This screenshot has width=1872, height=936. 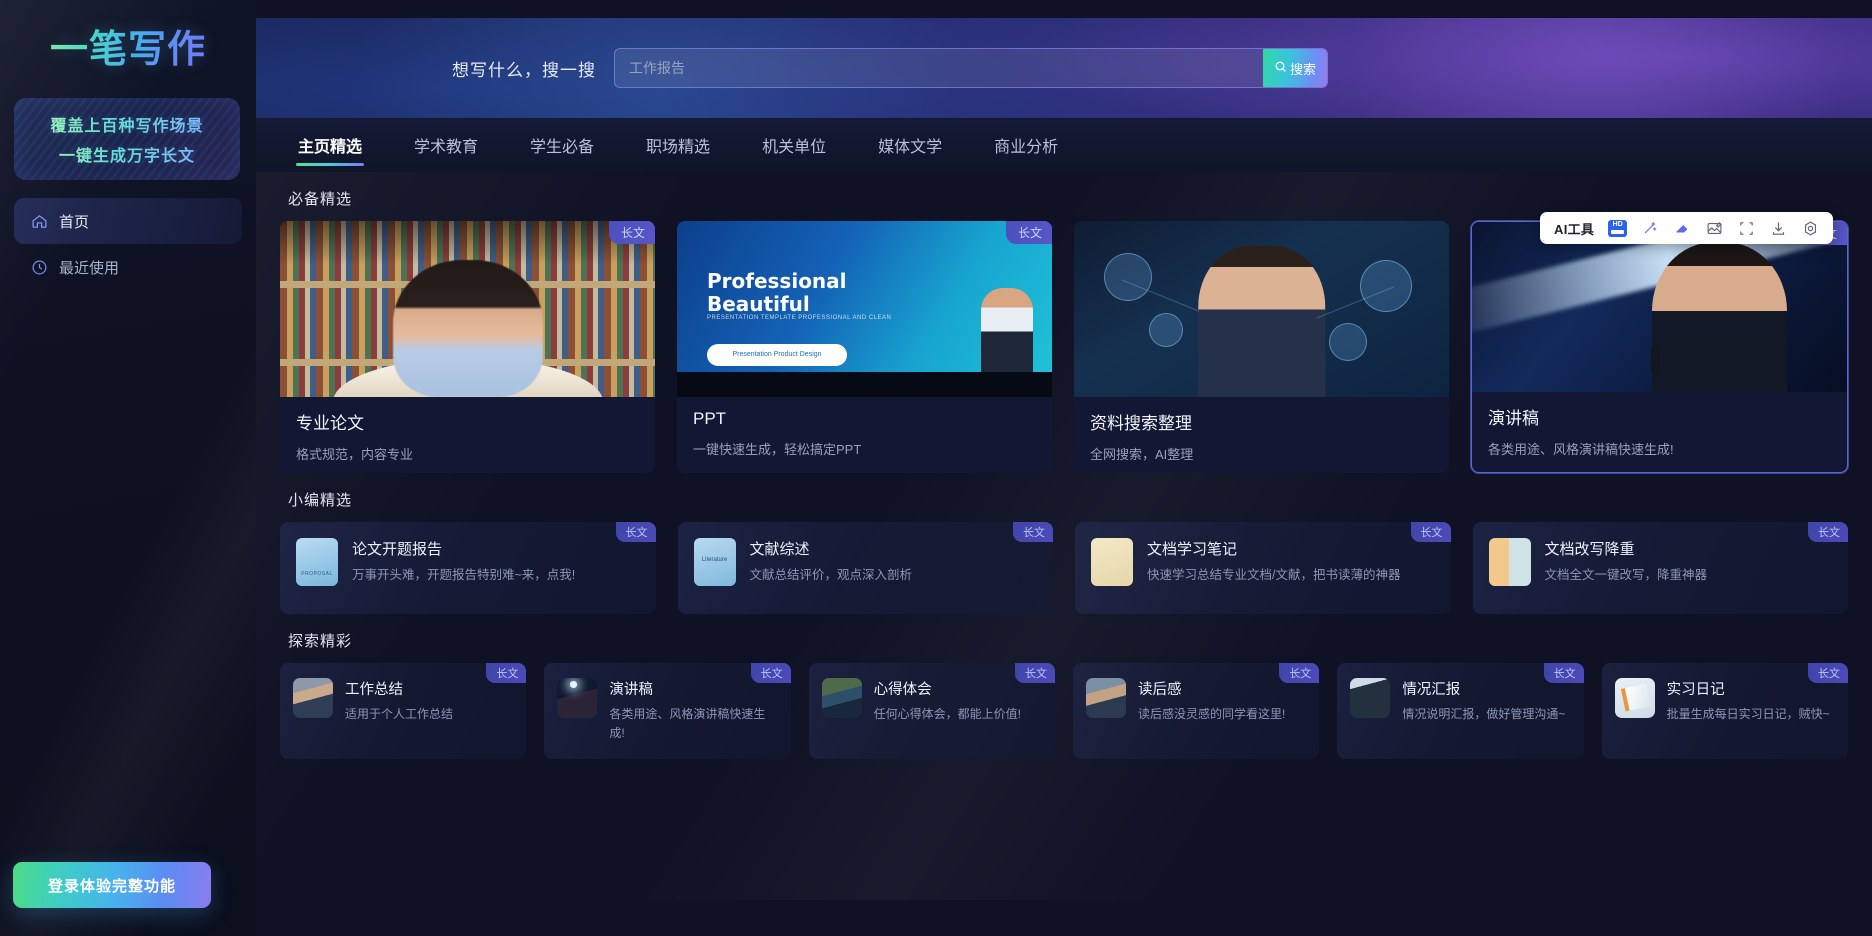 I want to click on explore-card-row: 长文 工作总结 适用于个人工作总结 长文 演讲稿 各类用途、风格演讲稿快速生成!, so click(x=1064, y=711).